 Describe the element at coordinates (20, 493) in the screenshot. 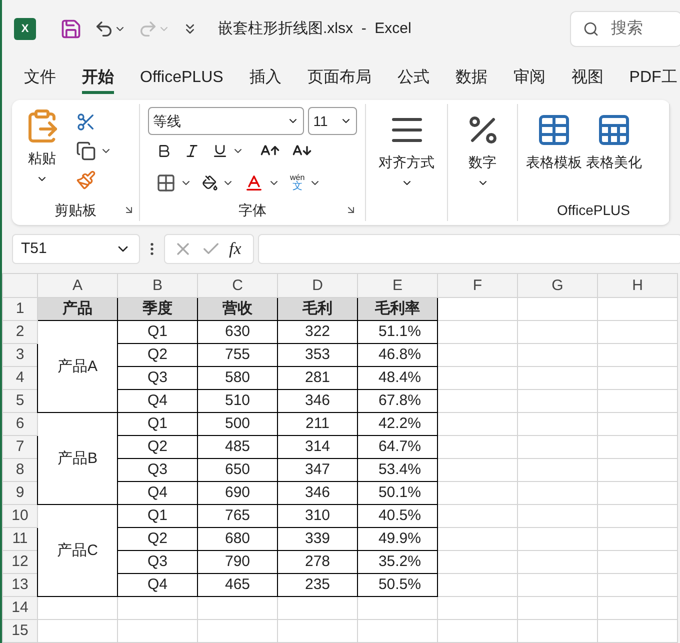

I see `row-header: 9` at that location.